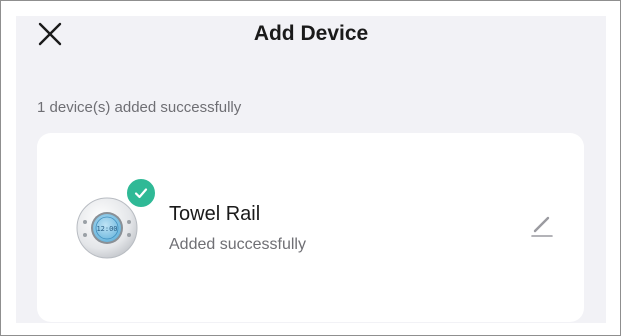 The image size is (621, 336). I want to click on success-badge, so click(141, 193).